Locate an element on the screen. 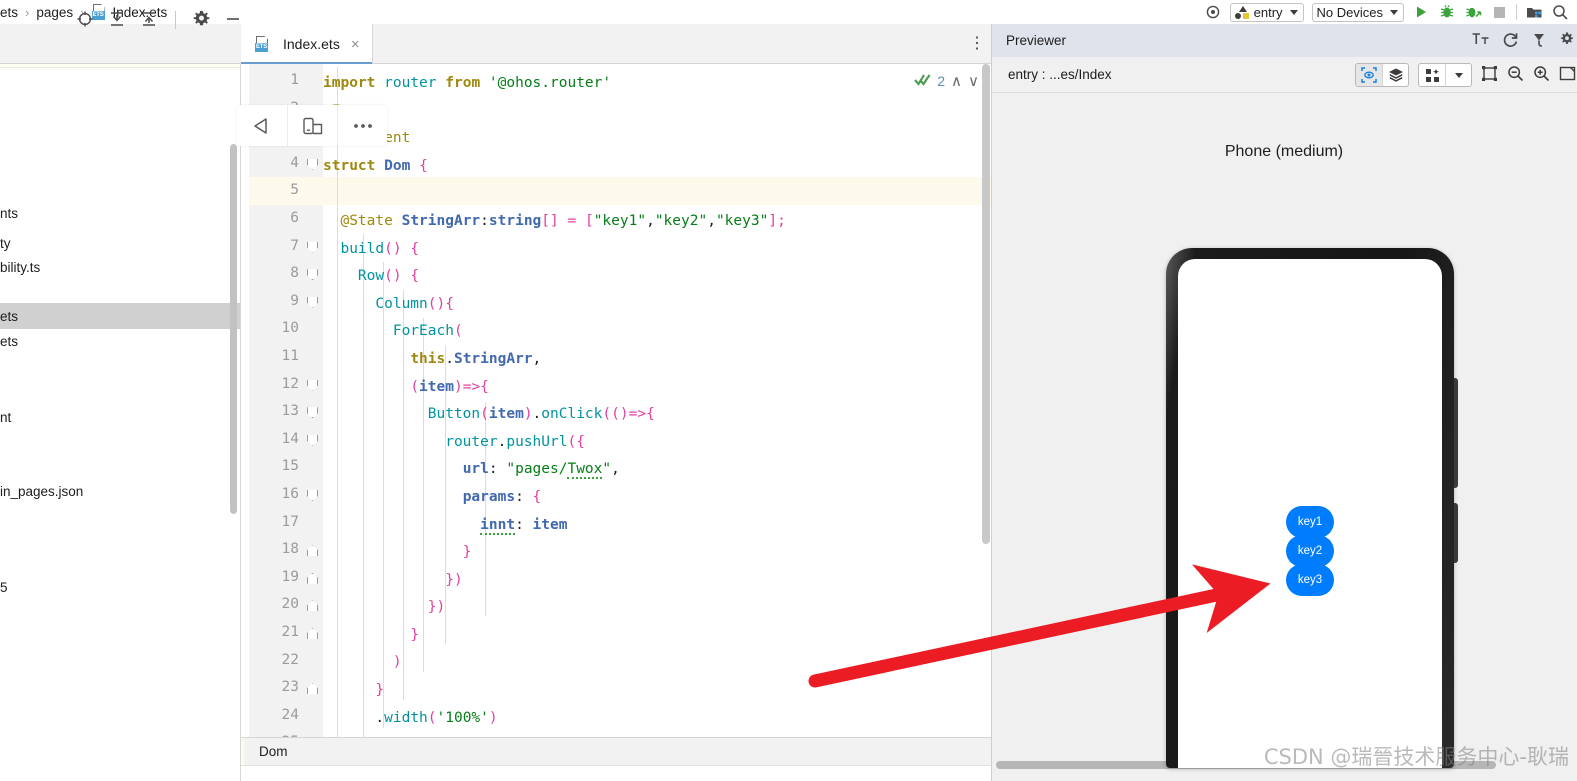  expand-all-icon is located at coordinates (117, 20).